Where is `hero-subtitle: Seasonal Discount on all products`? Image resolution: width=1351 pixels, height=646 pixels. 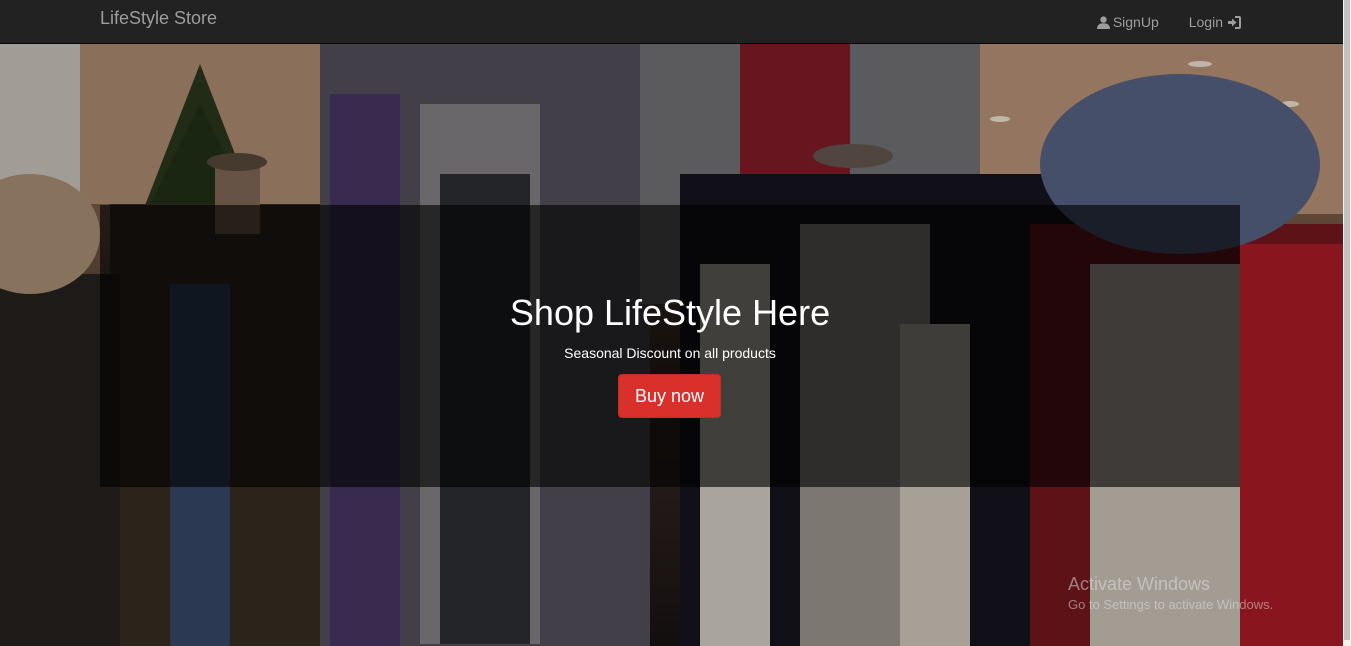 hero-subtitle: Seasonal Discount on all products is located at coordinates (670, 353).